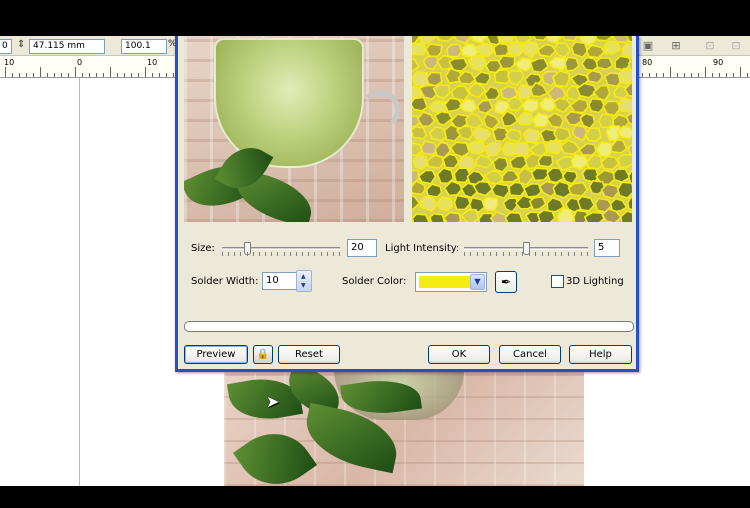  I want to click on solder-color-picker: ▼, so click(451, 282).